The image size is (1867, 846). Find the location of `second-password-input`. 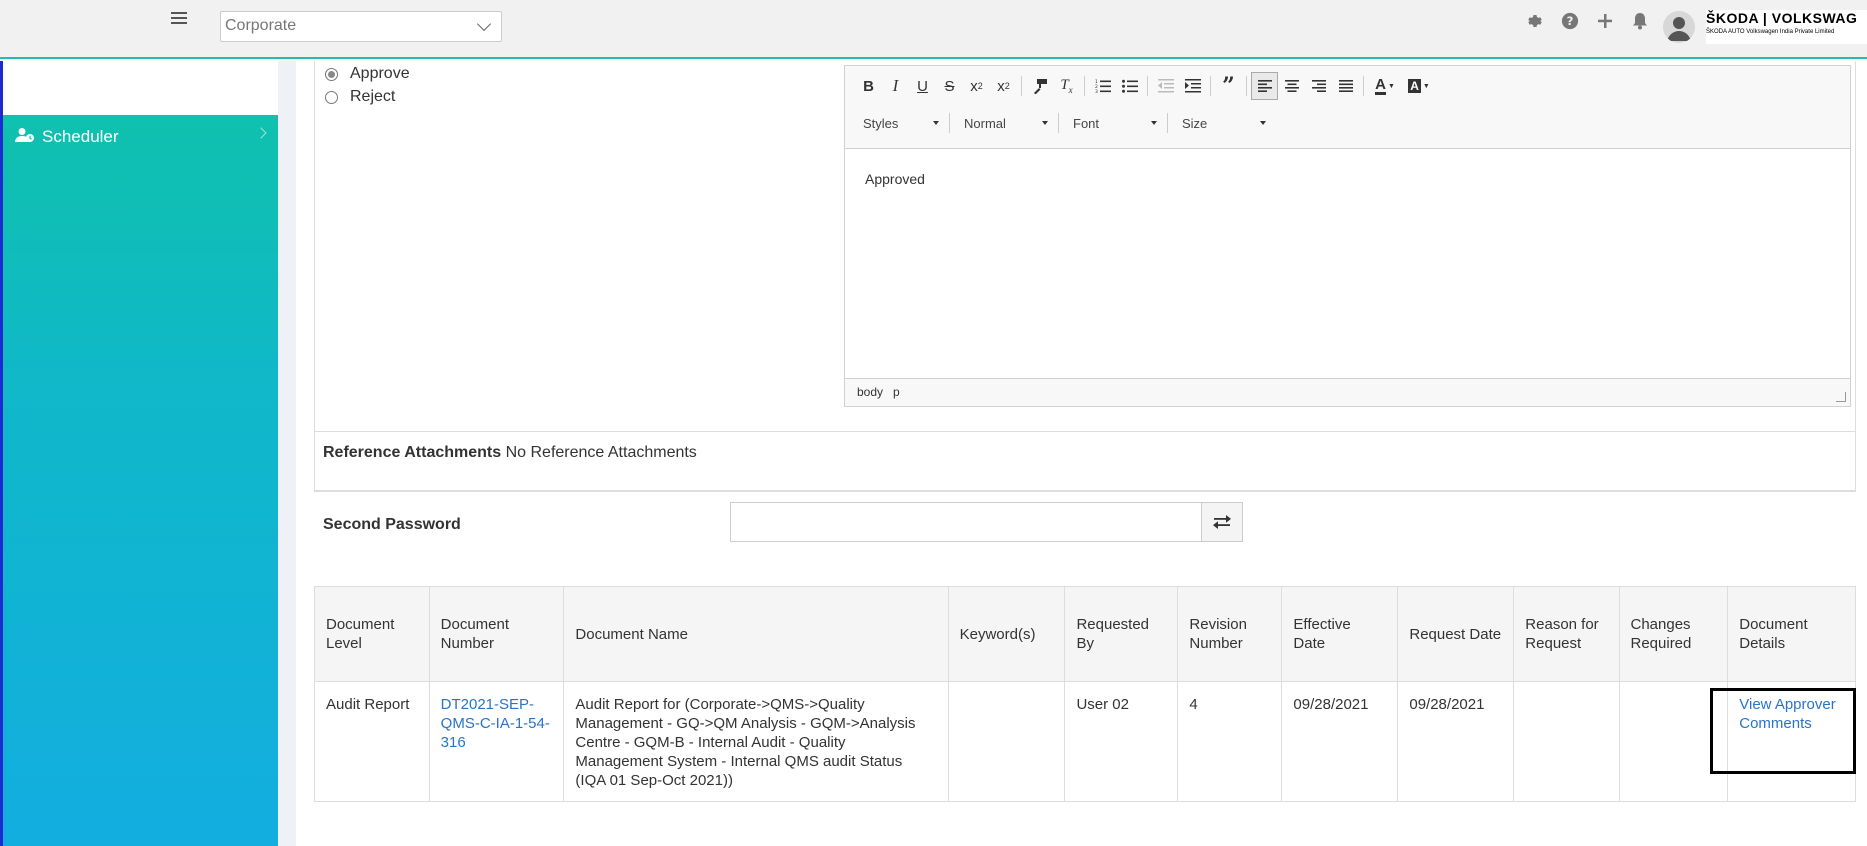

second-password-input is located at coordinates (966, 522).